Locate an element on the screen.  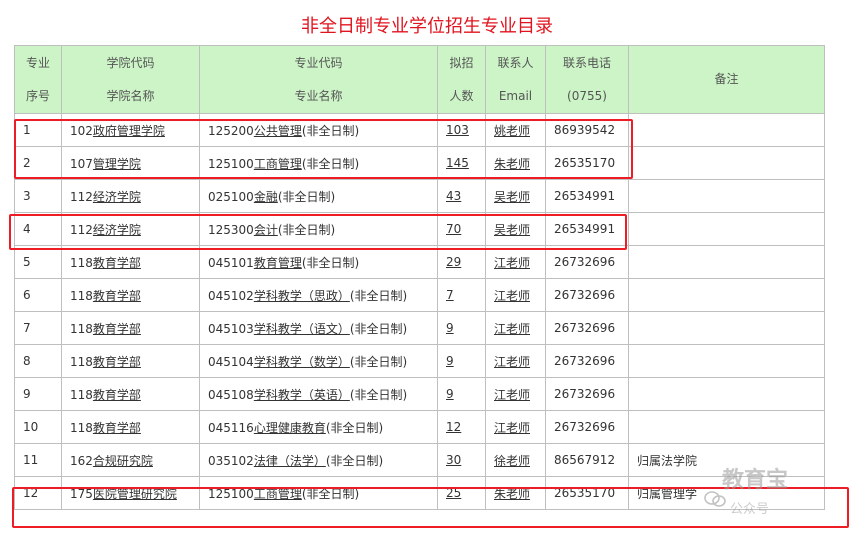
cell-major: 045116心理健康教育(非全日制) is located at coordinates (318, 427).